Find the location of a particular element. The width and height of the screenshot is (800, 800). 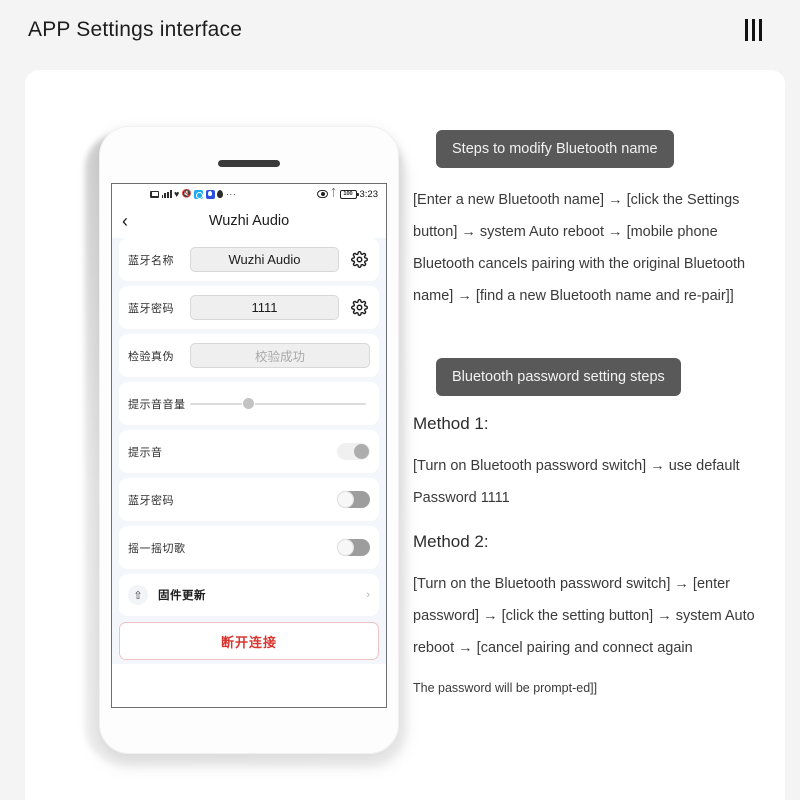

firmware-update-label: 固件更新 is located at coordinates (182, 596).